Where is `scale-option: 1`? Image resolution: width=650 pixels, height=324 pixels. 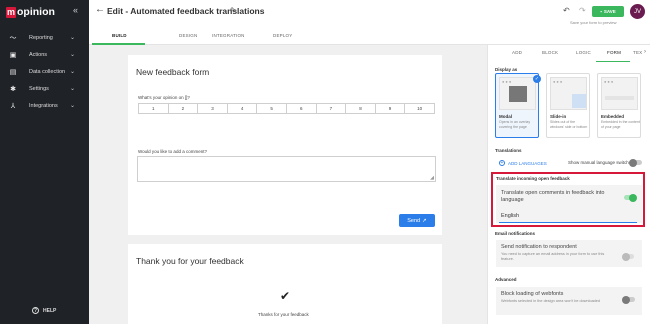
scale-option: 1 is located at coordinates (154, 108).